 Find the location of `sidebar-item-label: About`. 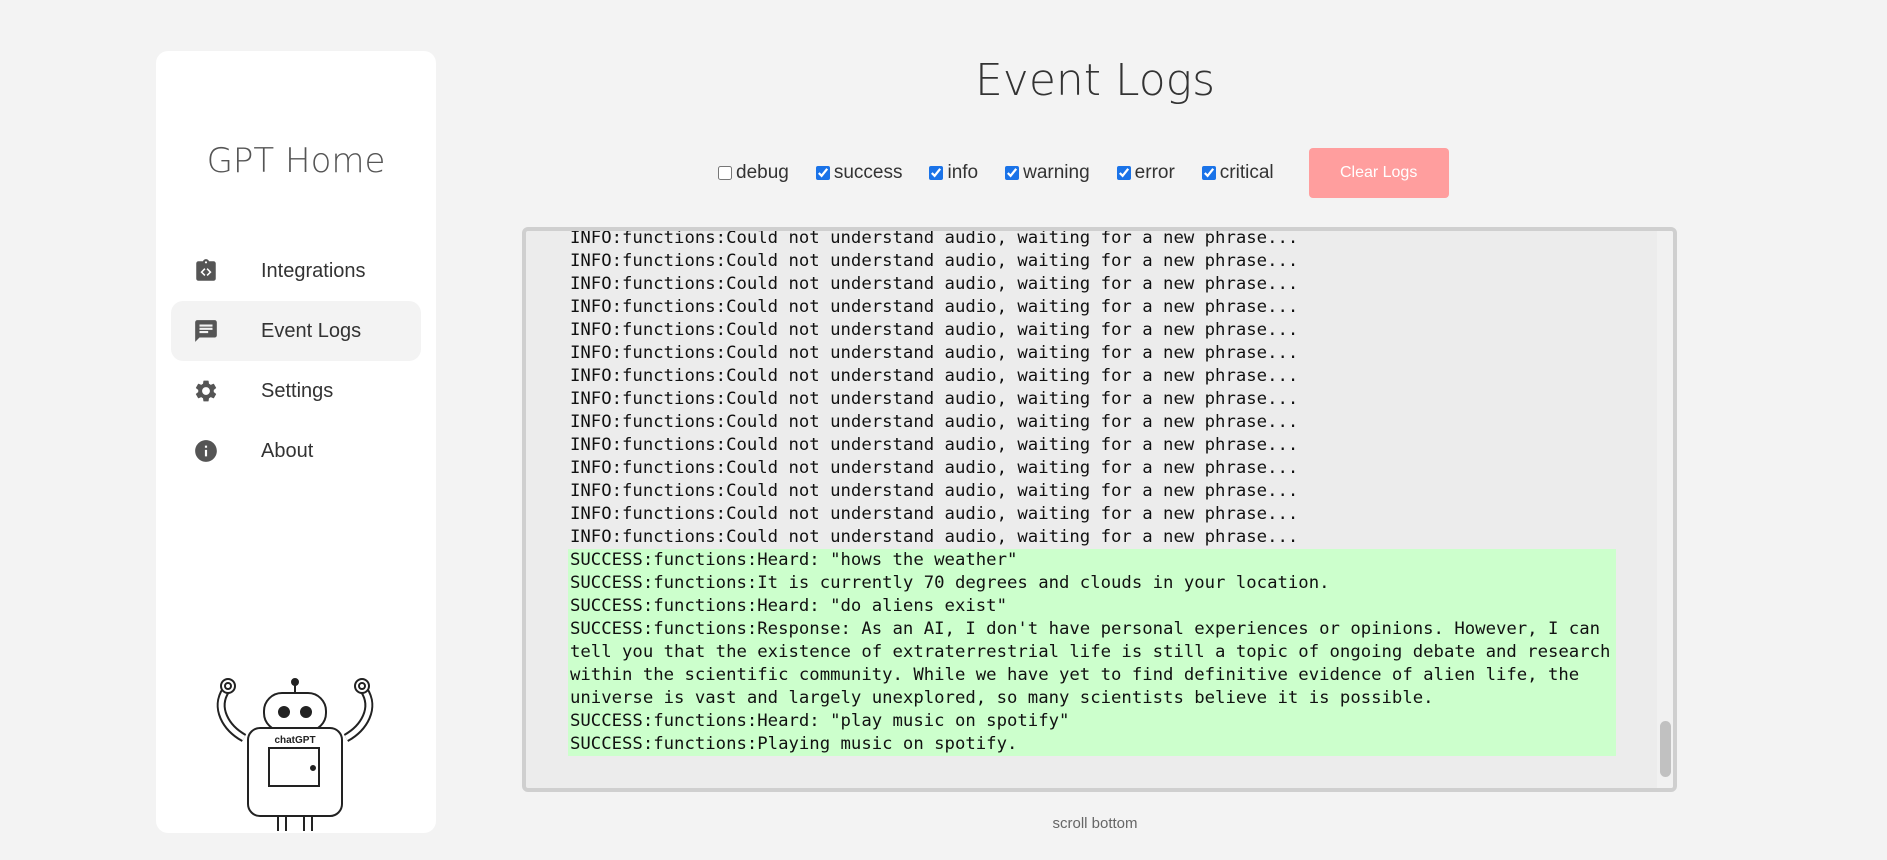

sidebar-item-label: About is located at coordinates (287, 450).